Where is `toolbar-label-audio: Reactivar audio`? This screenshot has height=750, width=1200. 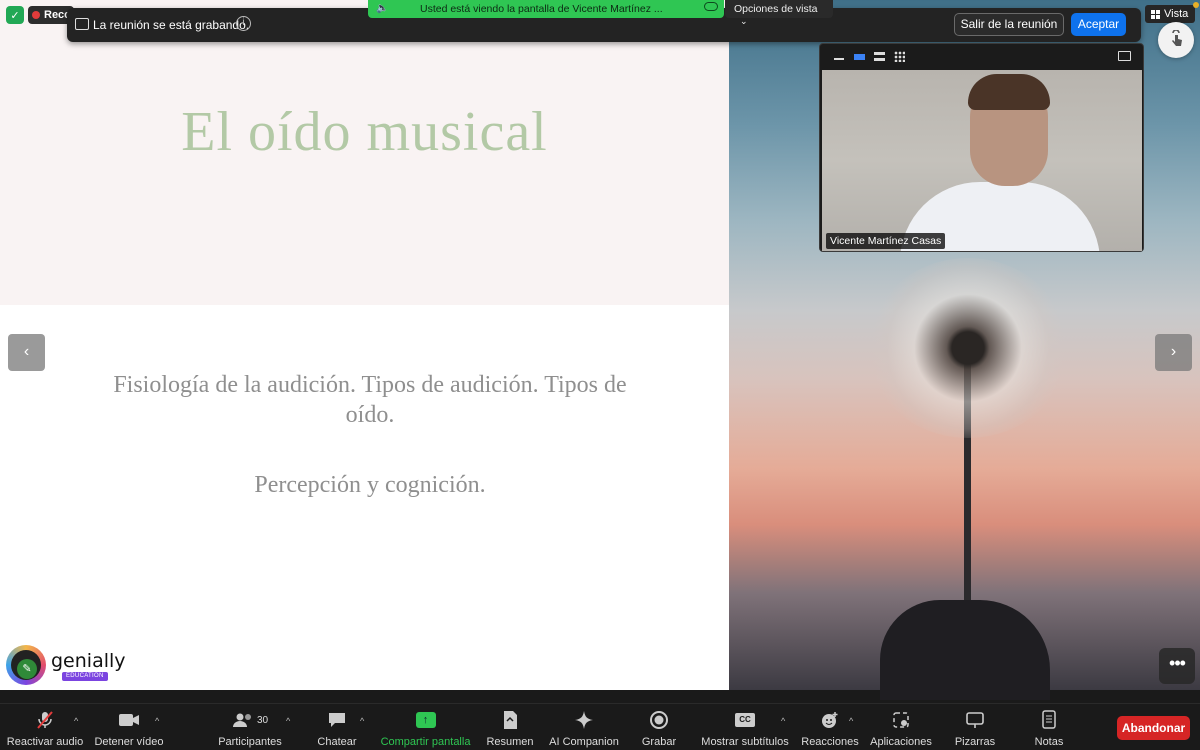
toolbar-label-audio: Reactivar audio is located at coordinates (45, 742).